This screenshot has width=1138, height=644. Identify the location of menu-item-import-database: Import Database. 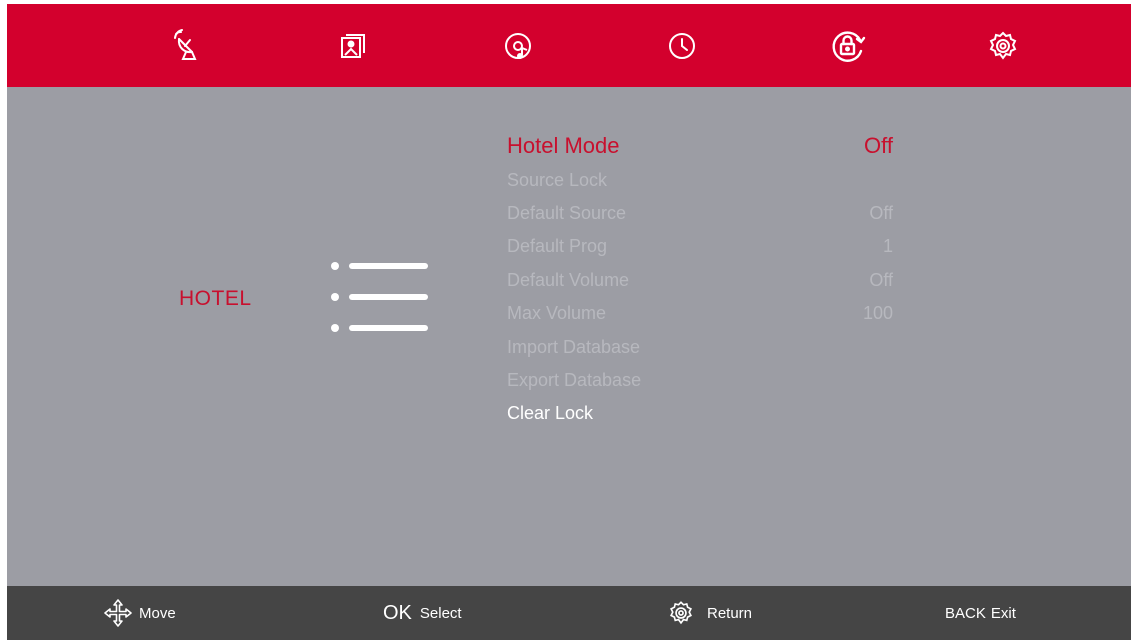
(573, 347).